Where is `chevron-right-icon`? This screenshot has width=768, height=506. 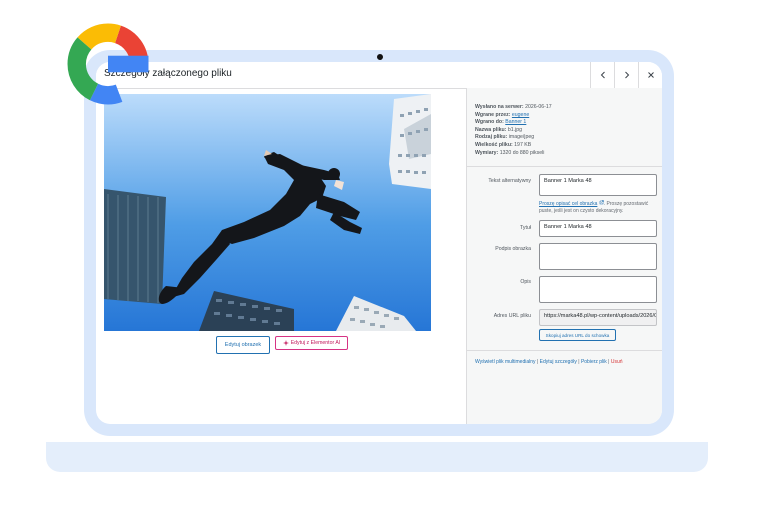
chevron-right-icon is located at coordinates (627, 75).